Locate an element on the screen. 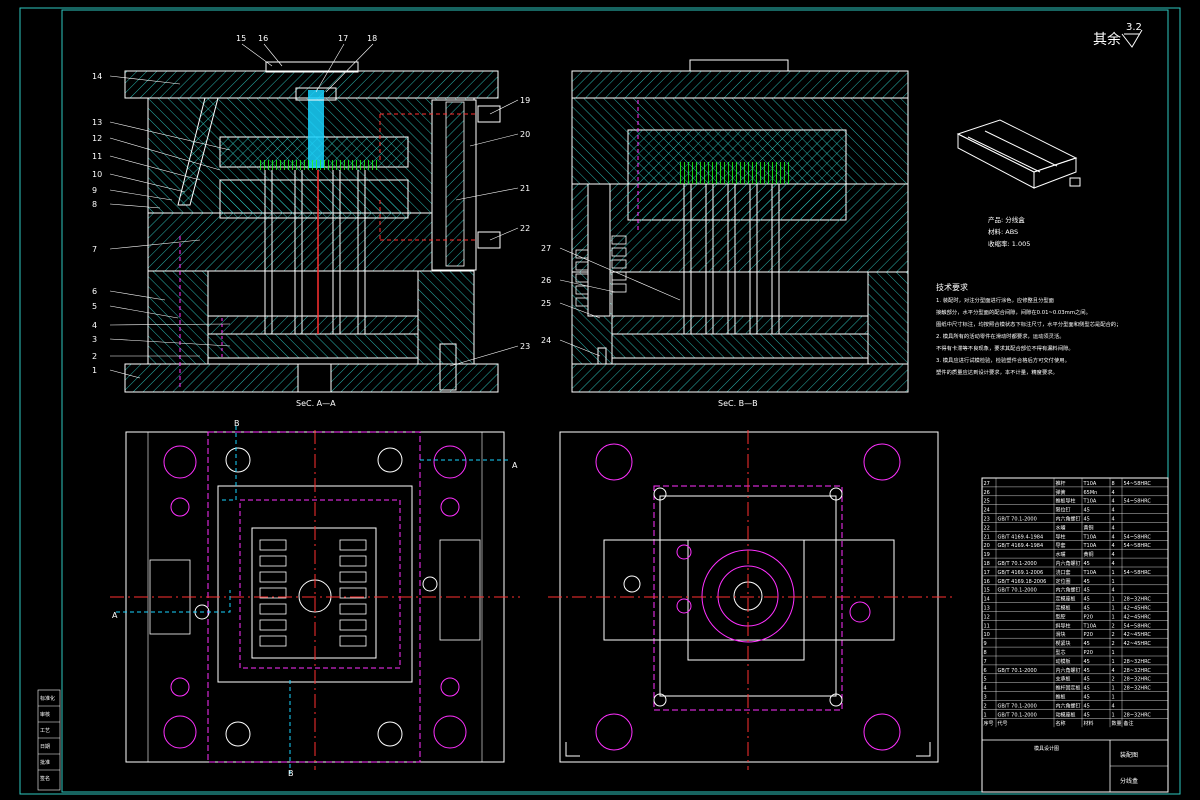  bom-cell: 斜导柱 is located at coordinates (1063, 625).